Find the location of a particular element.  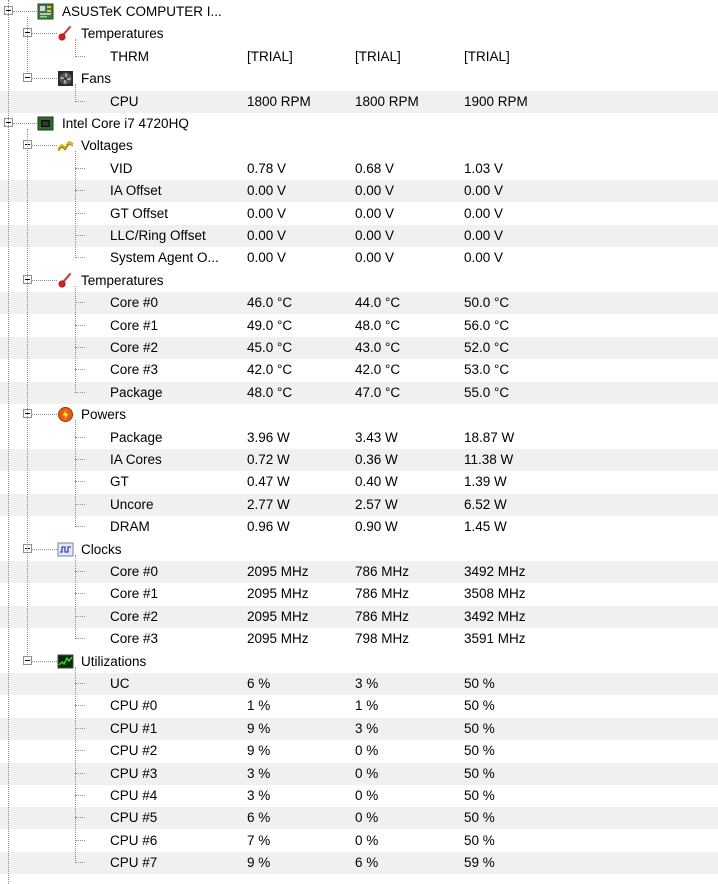

sensor-name: GT is located at coordinates (119, 482).